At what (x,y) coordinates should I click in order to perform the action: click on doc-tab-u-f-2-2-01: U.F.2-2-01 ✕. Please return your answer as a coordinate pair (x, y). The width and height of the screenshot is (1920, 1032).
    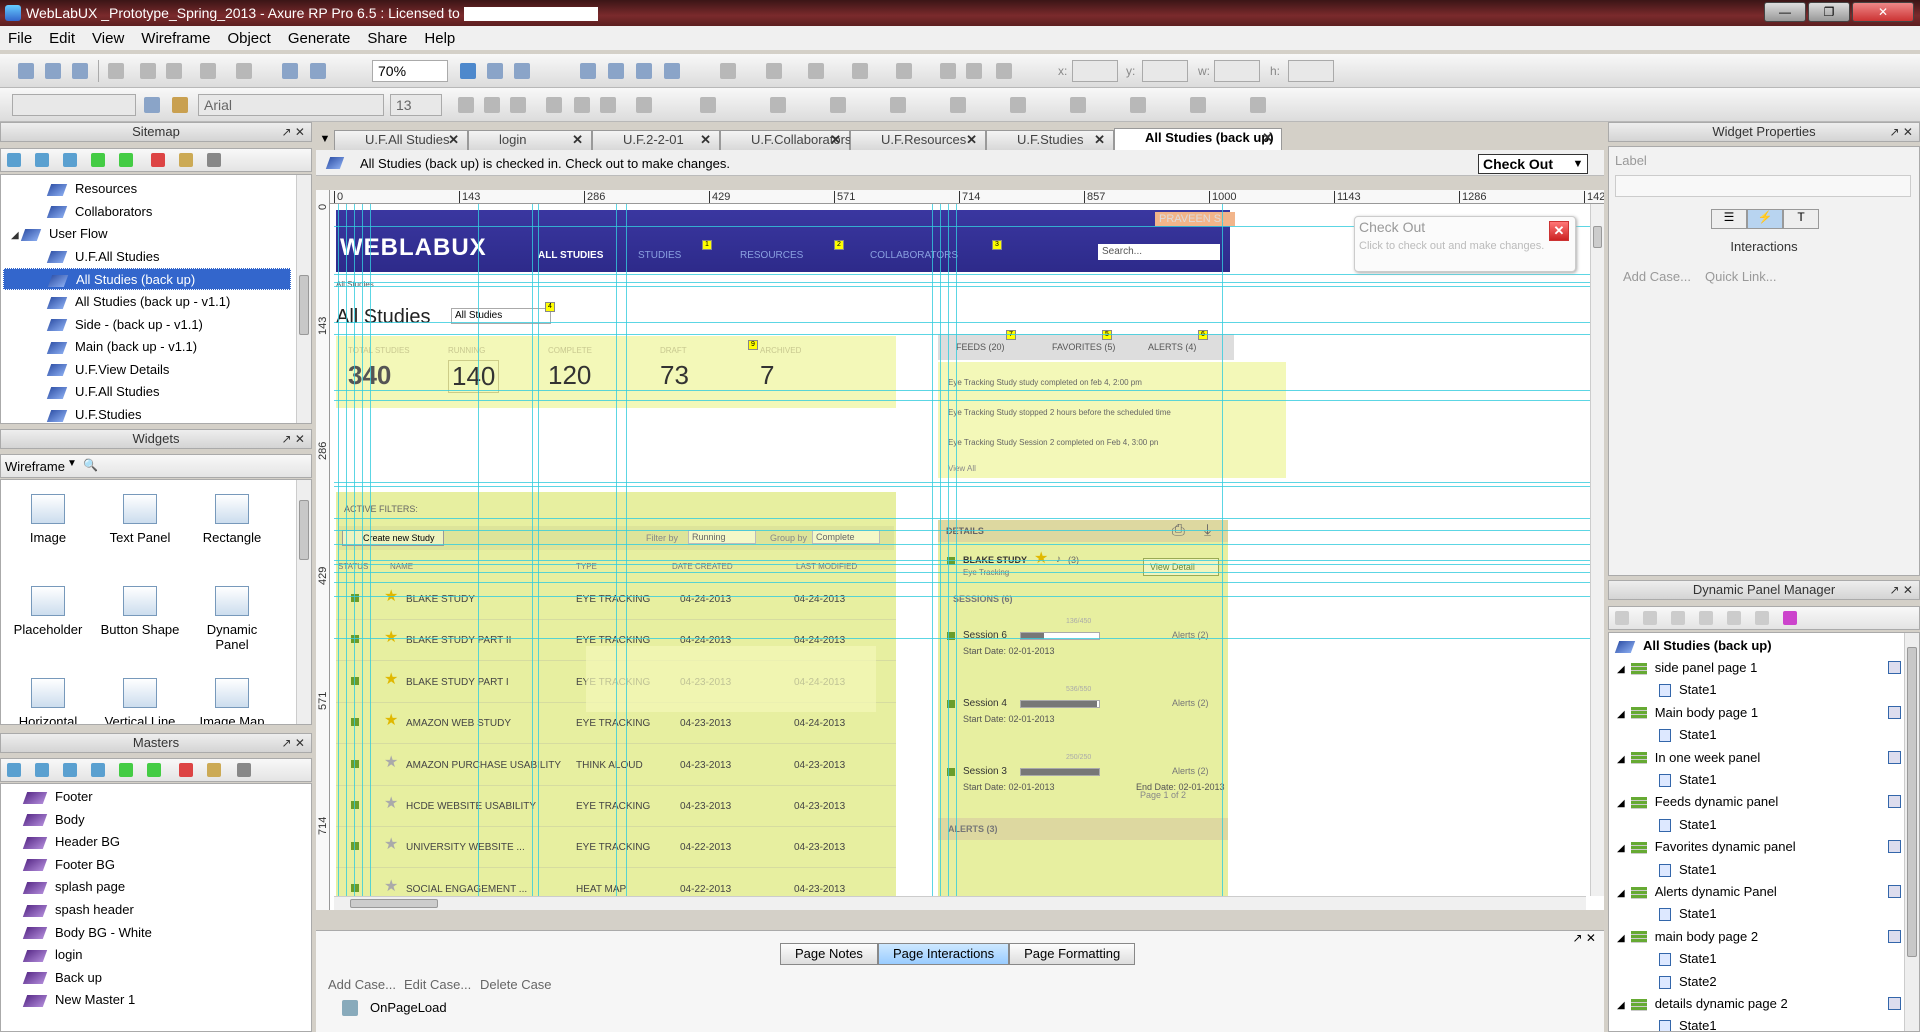
    Looking at the image, I should click on (656, 140).